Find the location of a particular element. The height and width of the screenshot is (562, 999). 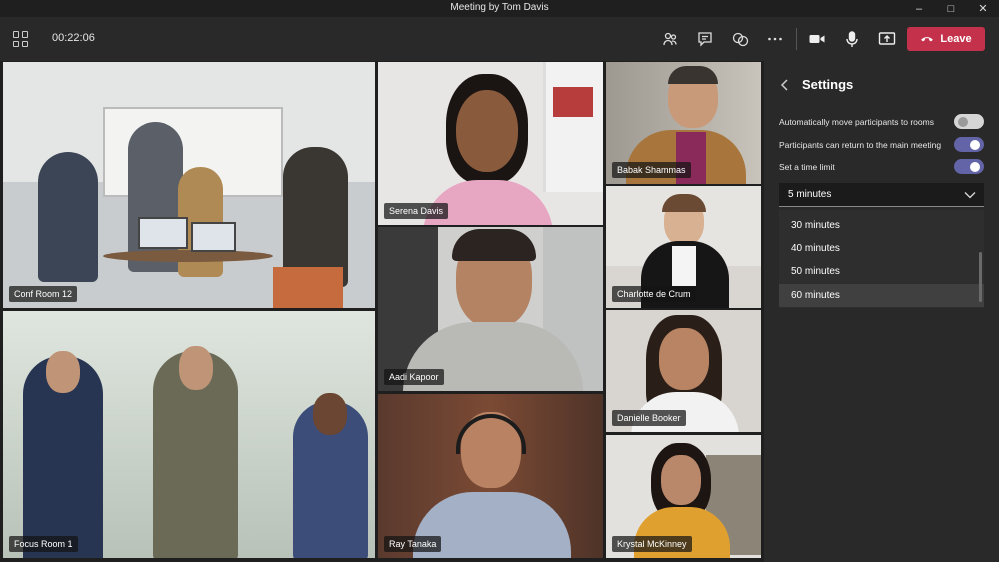

settings-title: Settings is located at coordinates (828, 84).